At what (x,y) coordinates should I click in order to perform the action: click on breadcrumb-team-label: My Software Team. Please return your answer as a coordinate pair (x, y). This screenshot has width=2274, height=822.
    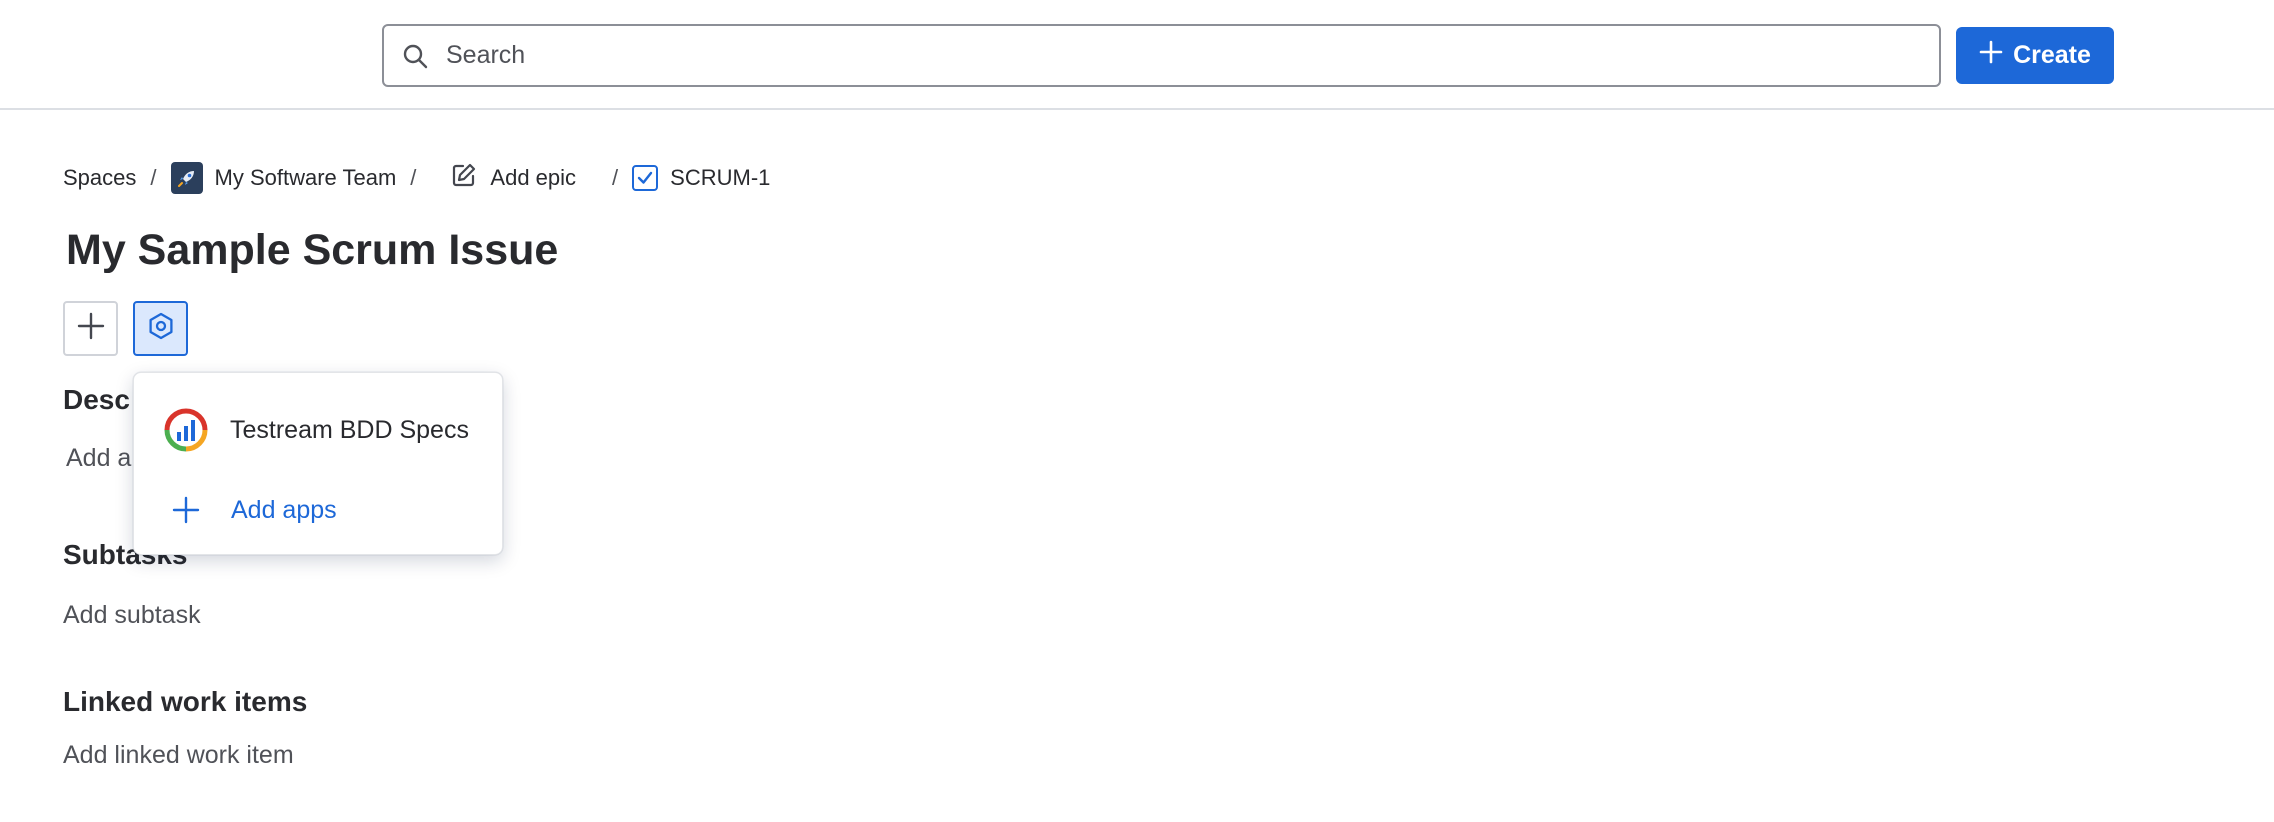
    Looking at the image, I should click on (305, 177).